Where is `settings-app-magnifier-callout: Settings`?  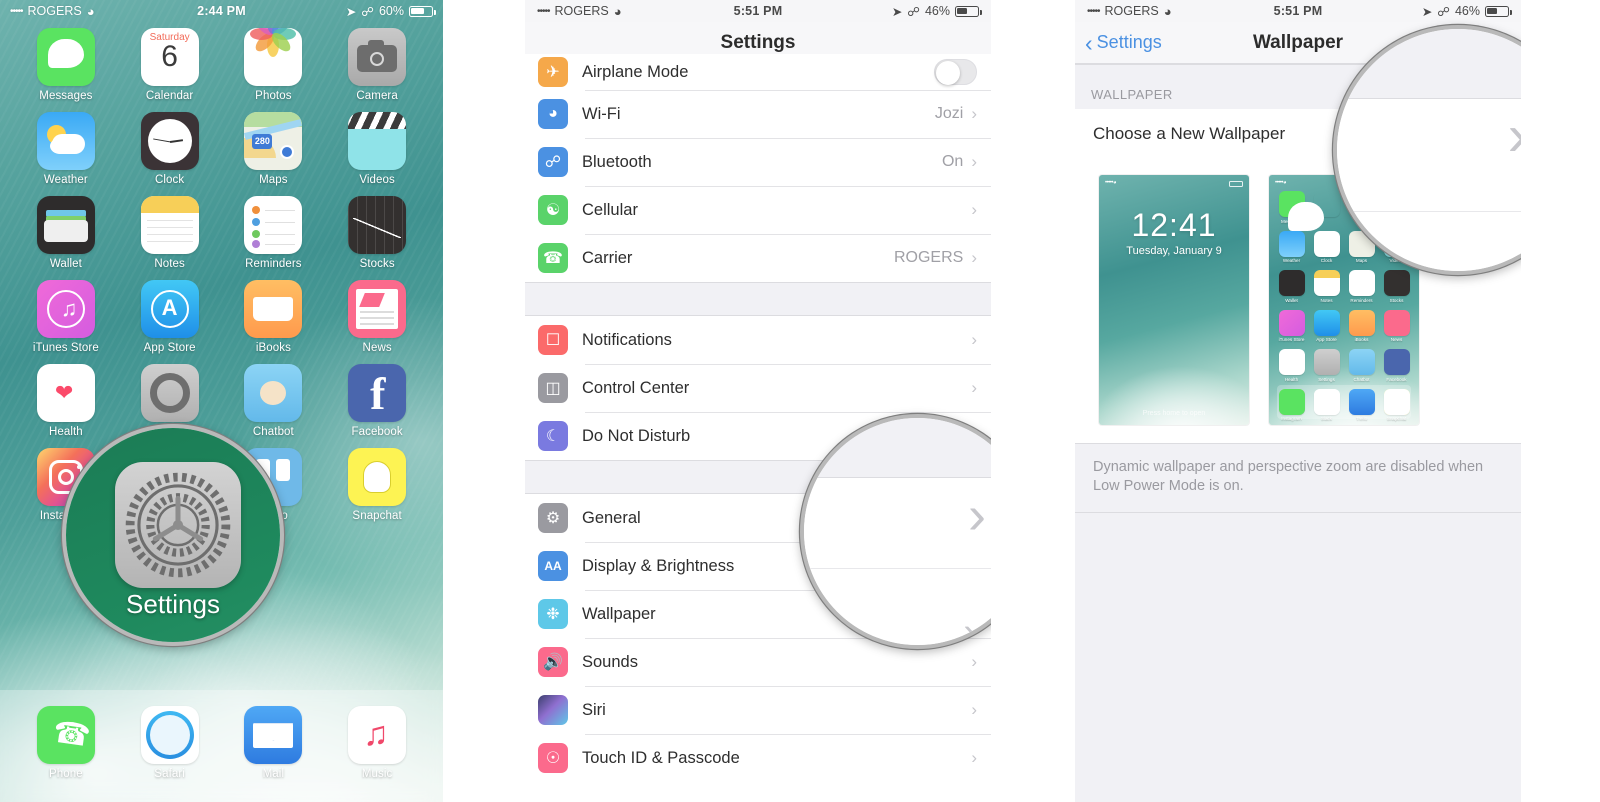 settings-app-magnifier-callout: Settings is located at coordinates (173, 535).